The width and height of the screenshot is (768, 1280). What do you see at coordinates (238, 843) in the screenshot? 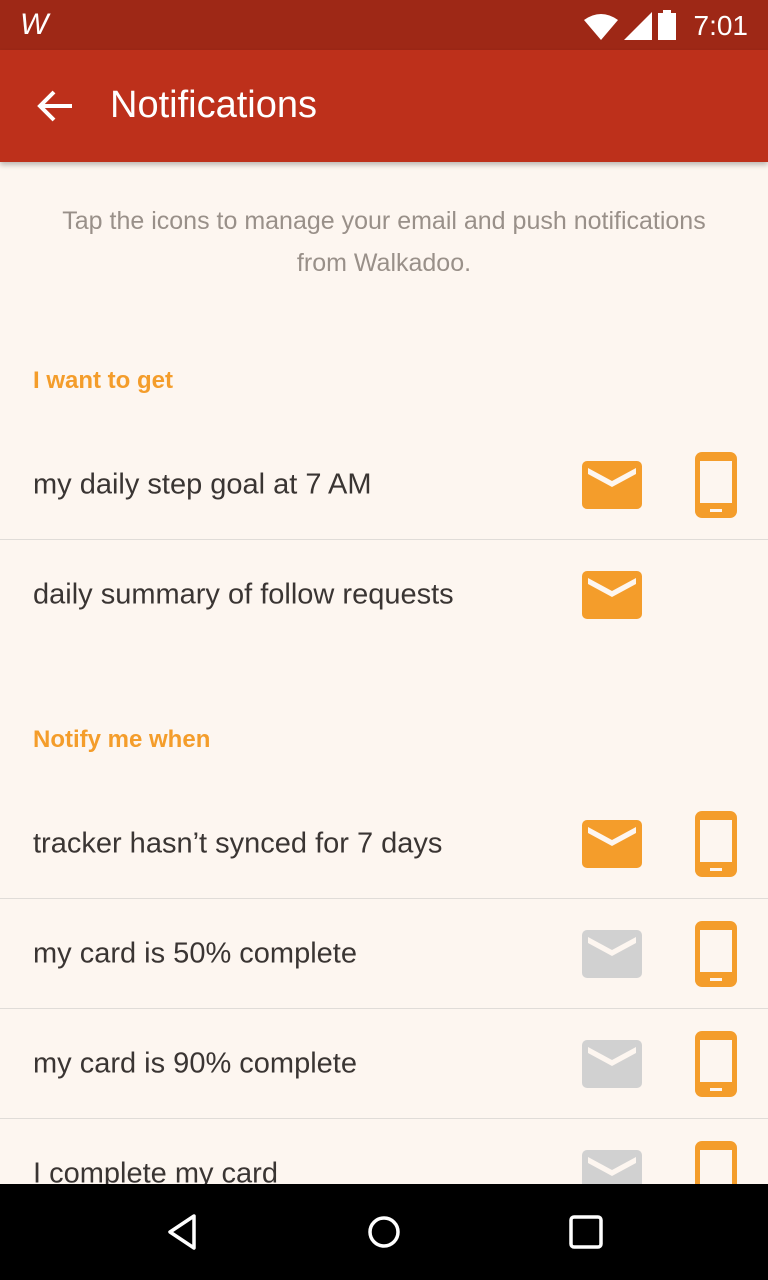
I see `row-label: tracker hasn’t synced for 7 days` at bounding box center [238, 843].